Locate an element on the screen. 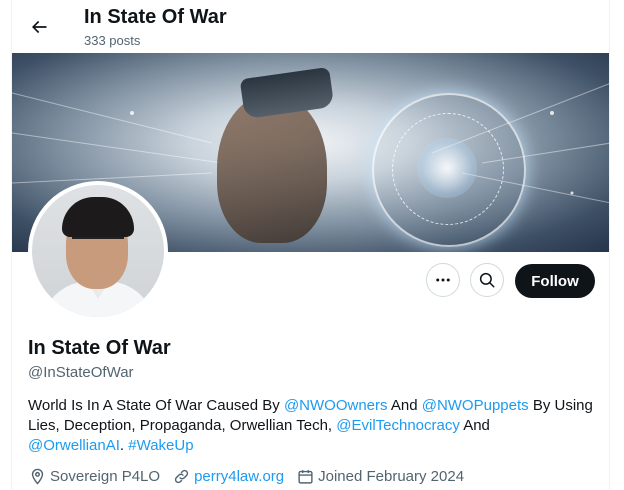 The image size is (624, 490). mention-link: @EvilTechnocracy is located at coordinates (398, 425).